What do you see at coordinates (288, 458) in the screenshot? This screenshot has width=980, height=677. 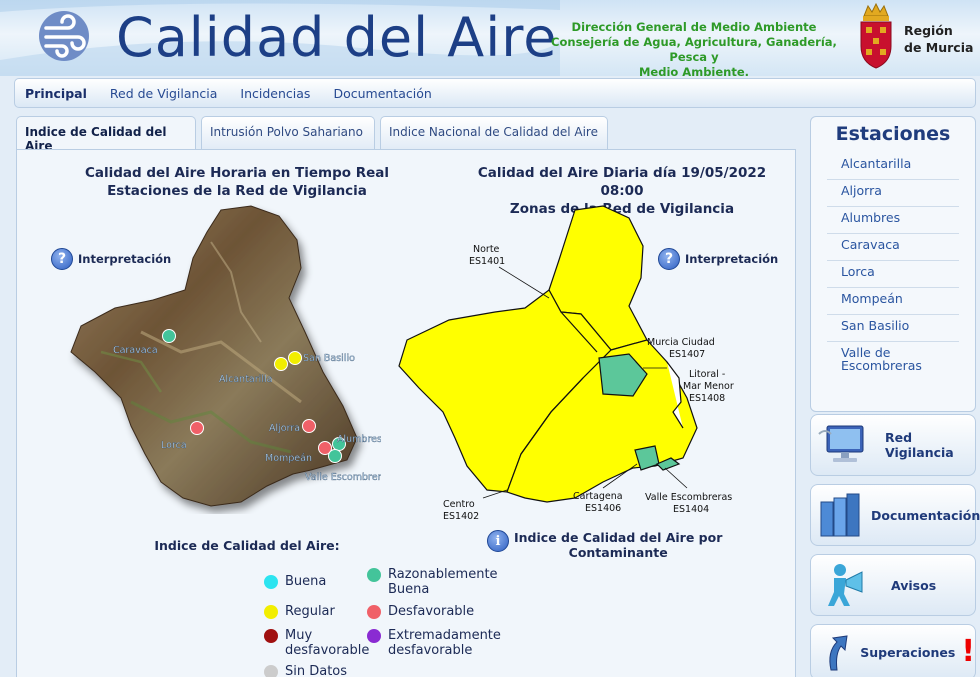 I see `station-label-mompean: Mompeán` at bounding box center [288, 458].